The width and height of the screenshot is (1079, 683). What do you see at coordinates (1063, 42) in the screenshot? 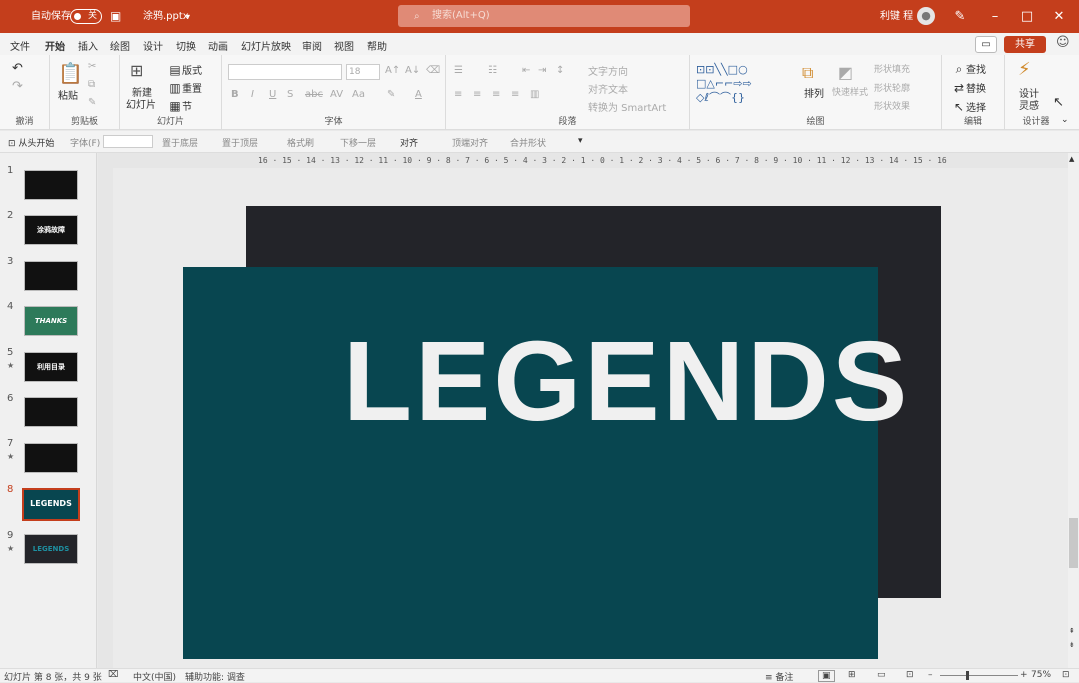
I see `smiley-icon: ☺` at bounding box center [1063, 42].